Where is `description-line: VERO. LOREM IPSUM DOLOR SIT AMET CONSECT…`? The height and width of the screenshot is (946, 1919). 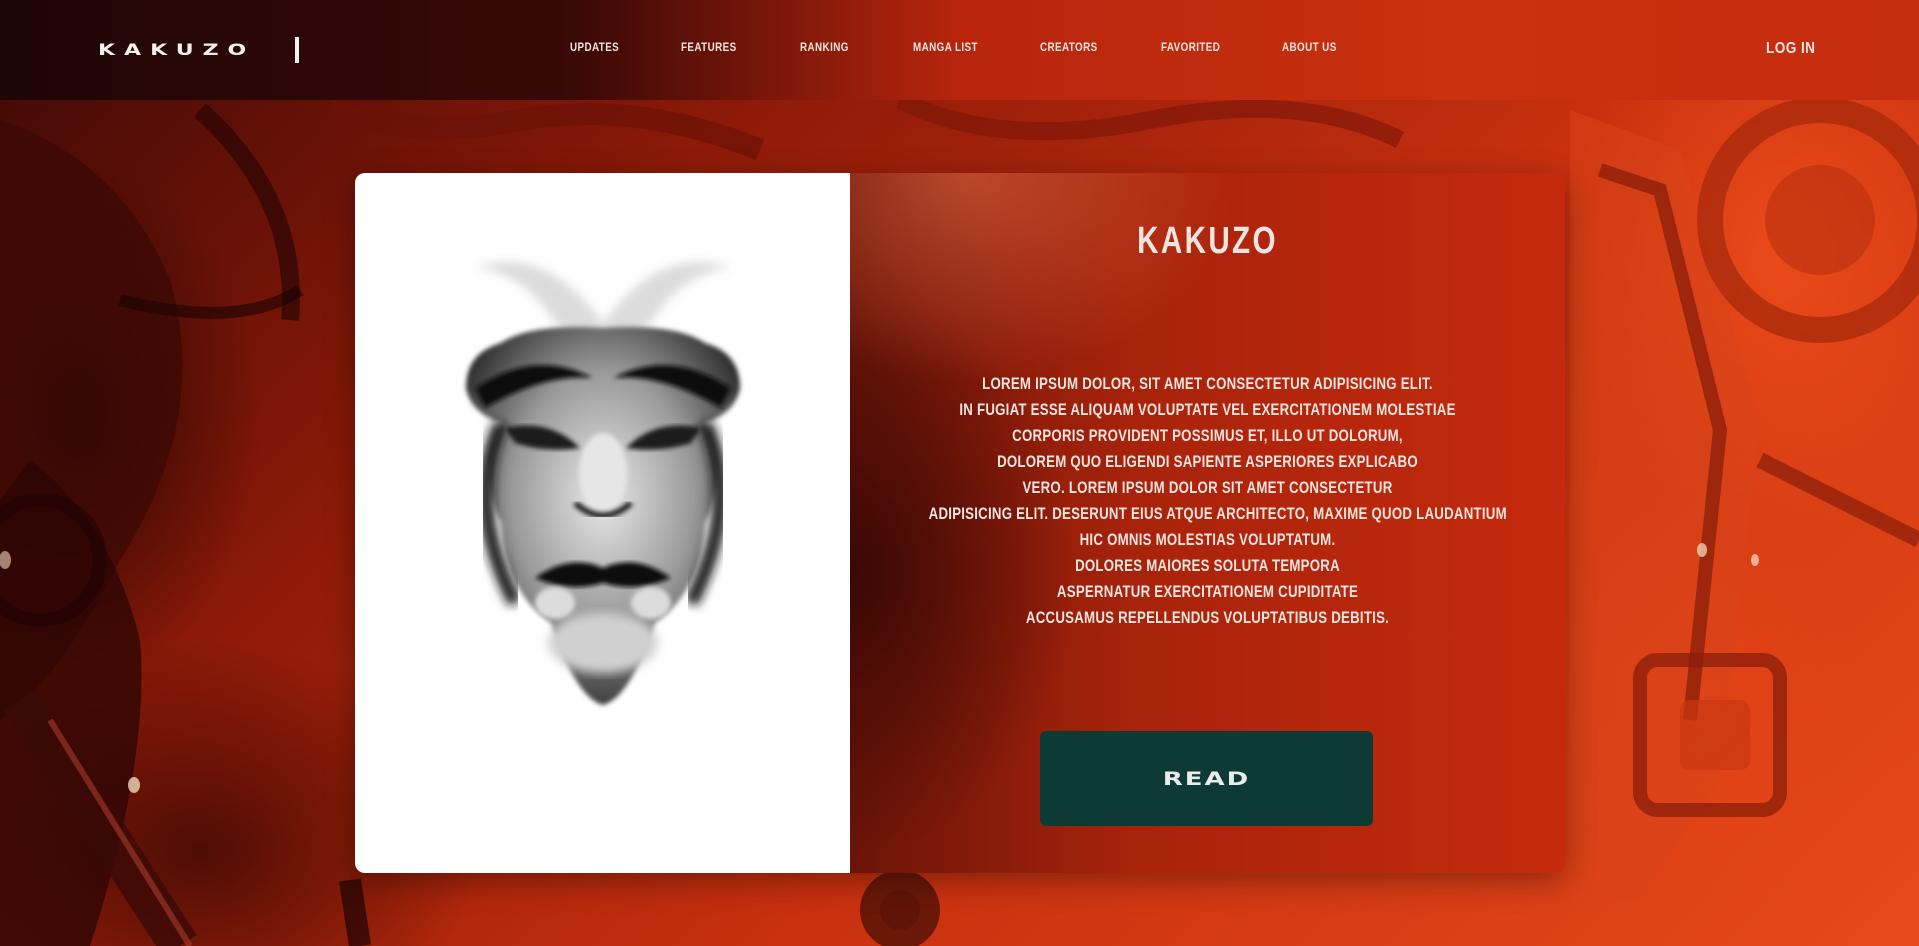 description-line: VERO. LOREM IPSUM DOLOR SIT AMET CONSECT… is located at coordinates (1207, 487).